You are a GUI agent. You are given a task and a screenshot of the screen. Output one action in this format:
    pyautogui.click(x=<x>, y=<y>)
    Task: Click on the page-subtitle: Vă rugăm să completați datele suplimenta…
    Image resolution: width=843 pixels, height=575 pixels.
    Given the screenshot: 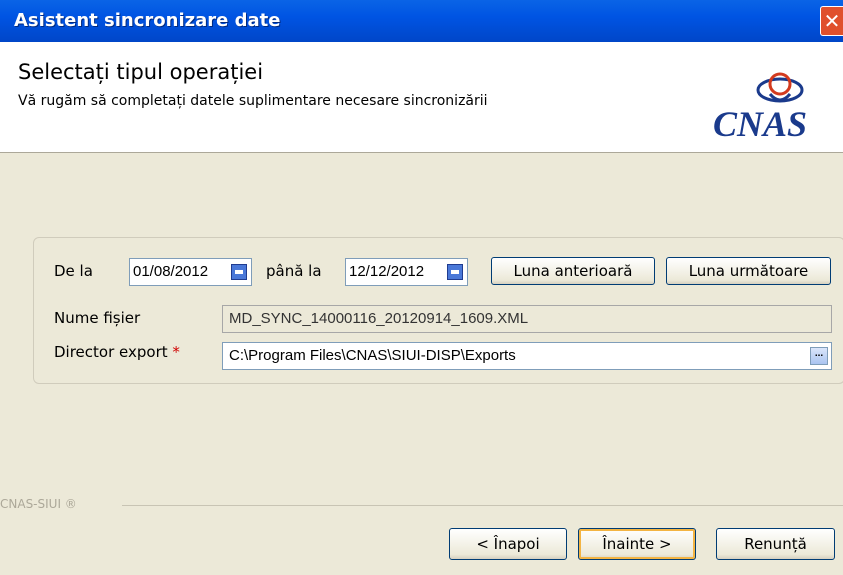 What is the action you would take?
    pyautogui.click(x=253, y=101)
    